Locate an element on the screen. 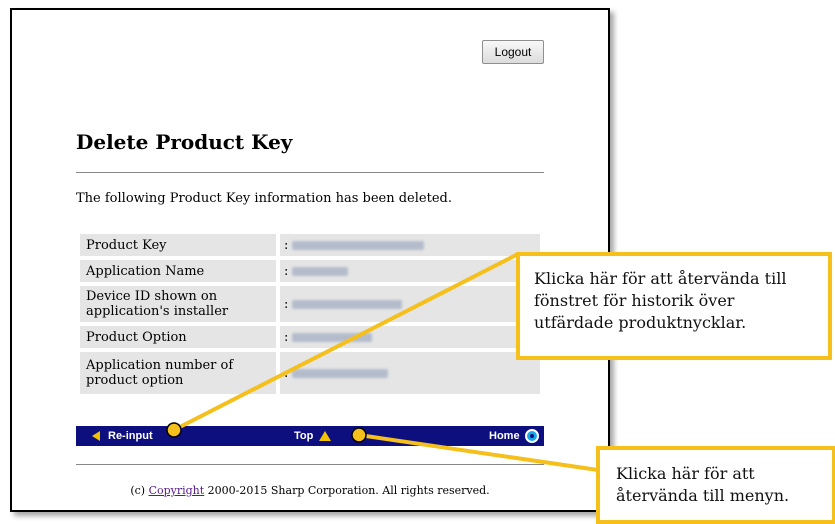 Image resolution: width=835 pixels, height=524 pixels. callout-line-top is located at coordinates (478, 452).